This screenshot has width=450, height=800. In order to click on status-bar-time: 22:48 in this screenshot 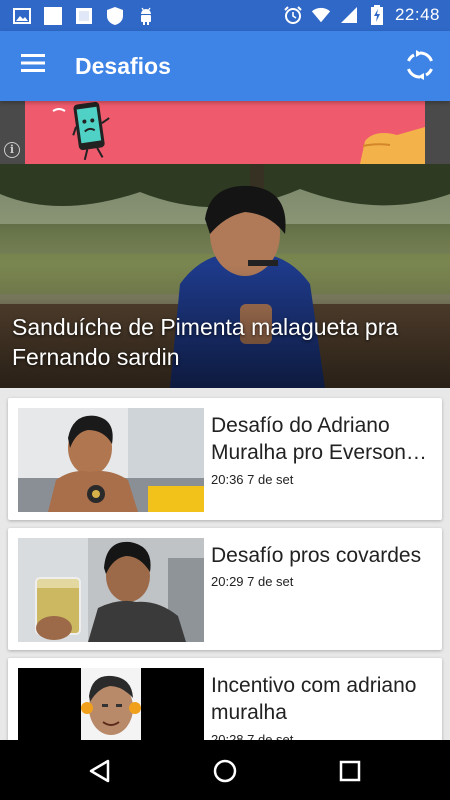, I will do `click(417, 14)`.